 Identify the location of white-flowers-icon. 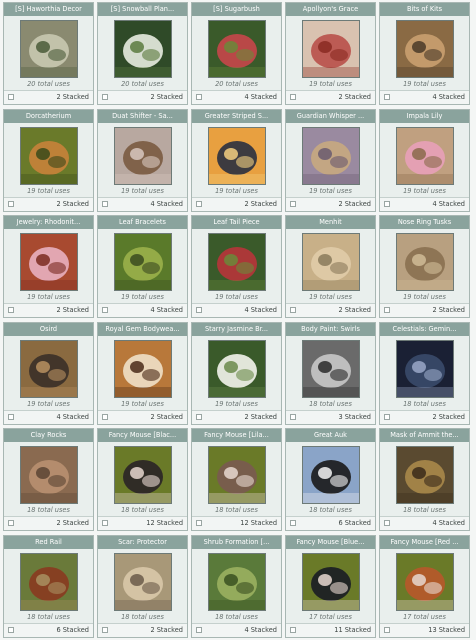
(142, 49).